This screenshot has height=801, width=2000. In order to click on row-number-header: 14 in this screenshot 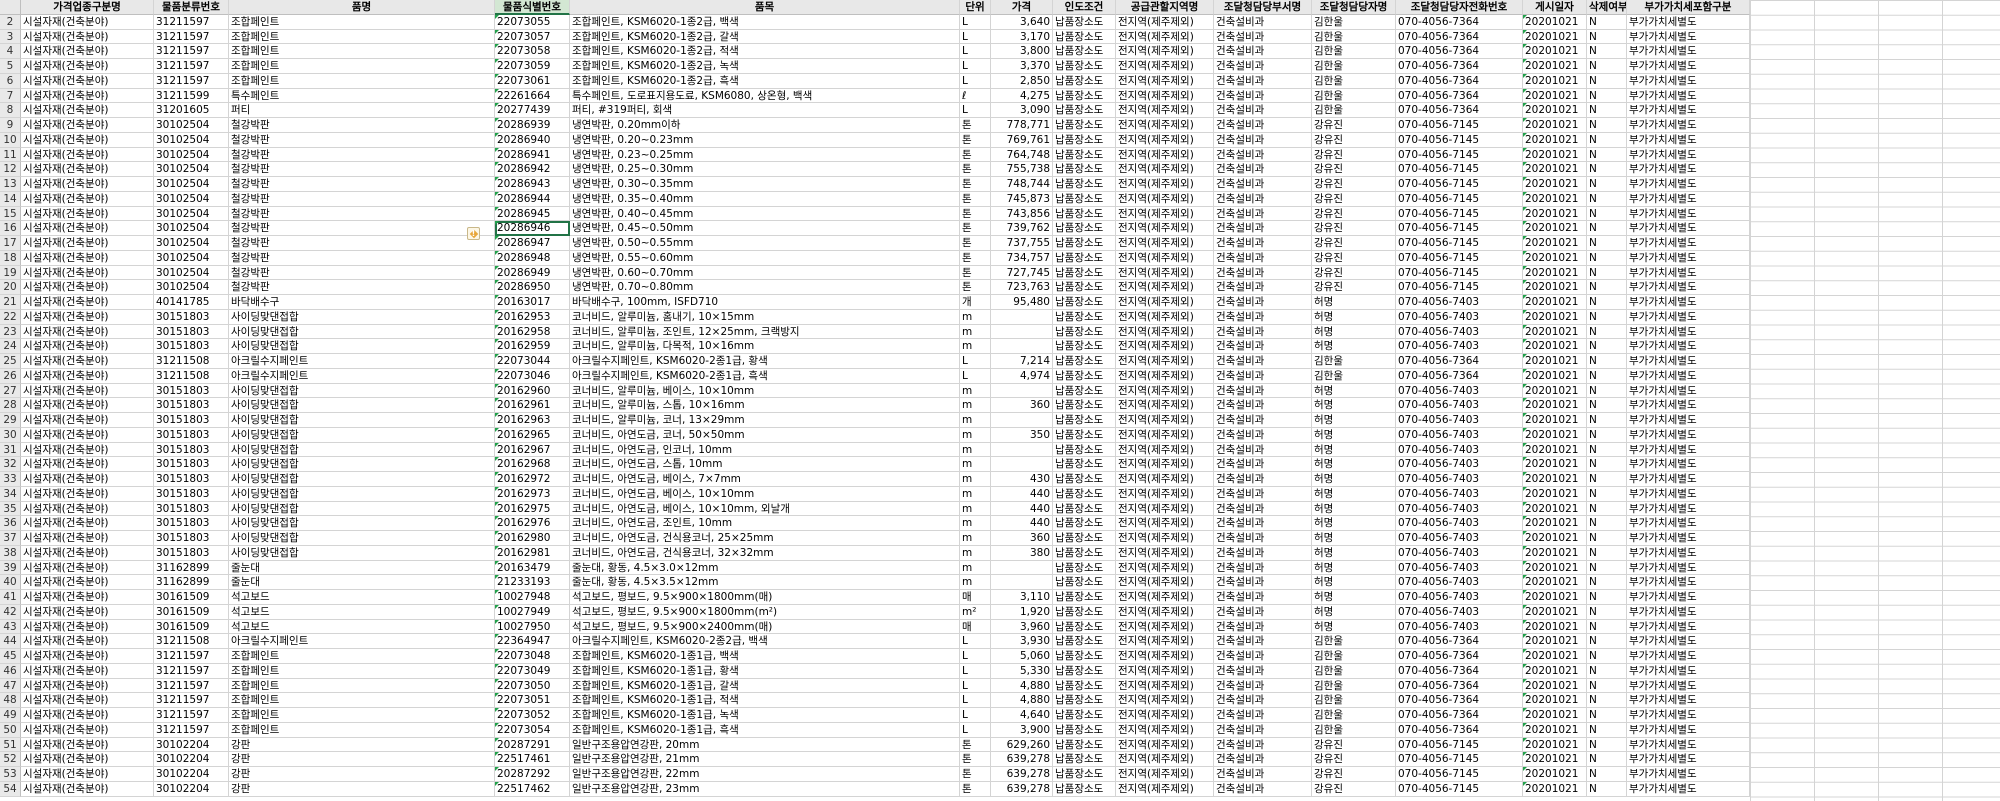, I will do `click(10, 199)`.